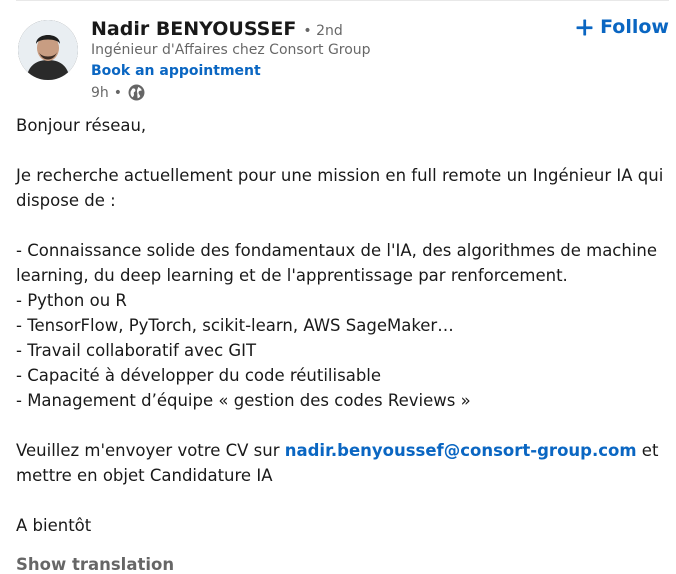 The height and width of the screenshot is (574, 676). What do you see at coordinates (323, 31) in the screenshot?
I see `connection-degree: • 2nd` at bounding box center [323, 31].